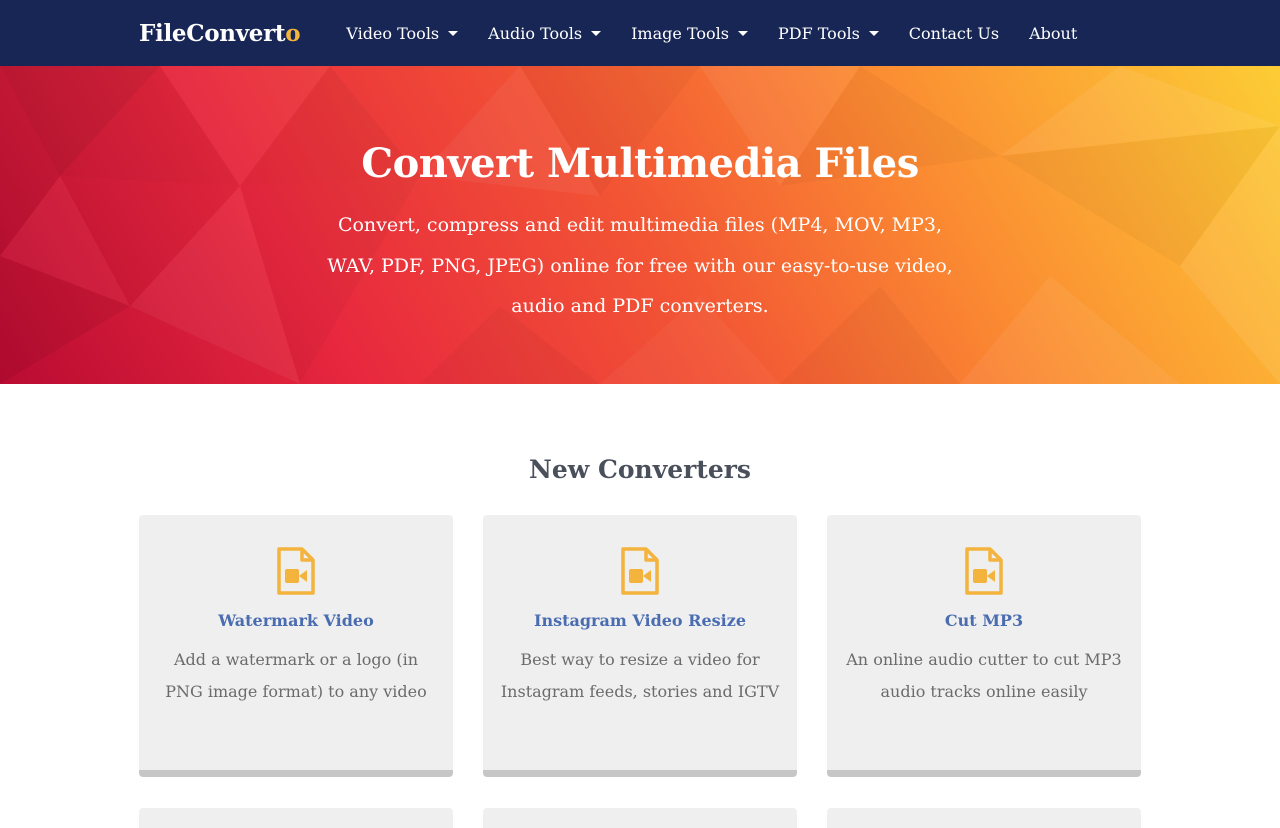  What do you see at coordinates (545, 33) in the screenshot?
I see `nav-audio-tools: Audio Tools` at bounding box center [545, 33].